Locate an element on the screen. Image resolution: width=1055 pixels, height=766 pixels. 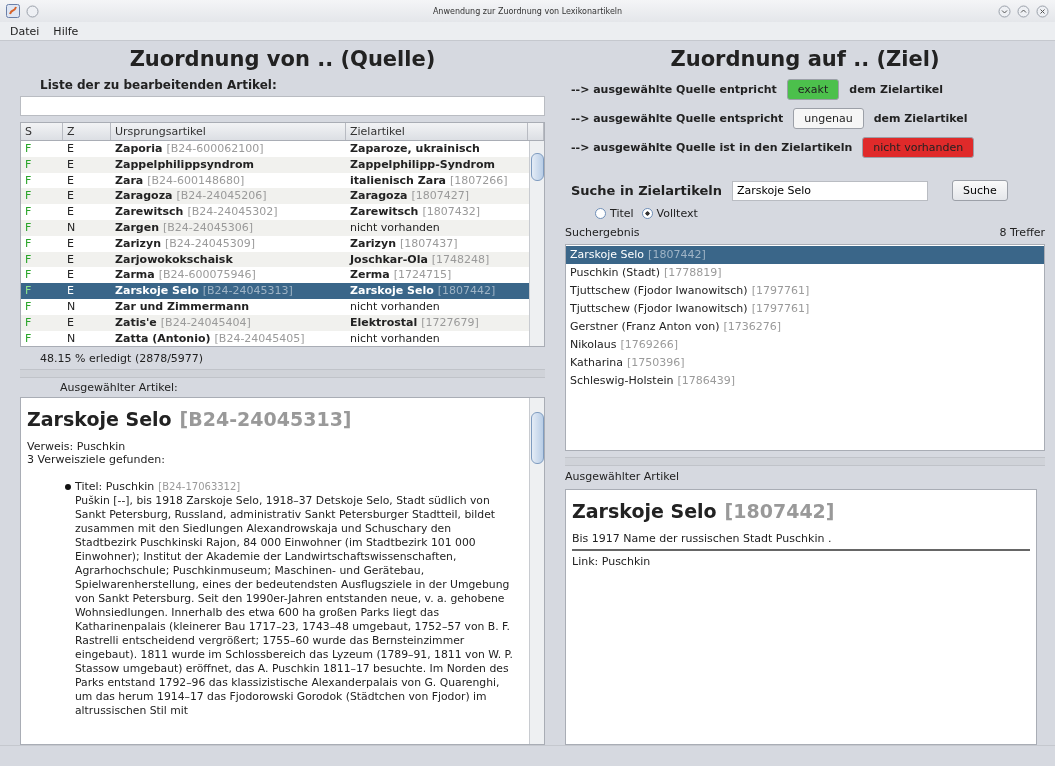
source-title: Zatis'e is located at coordinates (136, 322).